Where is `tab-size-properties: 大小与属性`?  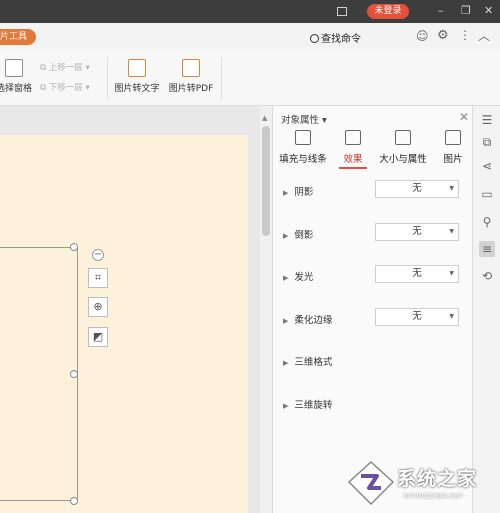 tab-size-properties: 大小与属性 is located at coordinates (403, 147).